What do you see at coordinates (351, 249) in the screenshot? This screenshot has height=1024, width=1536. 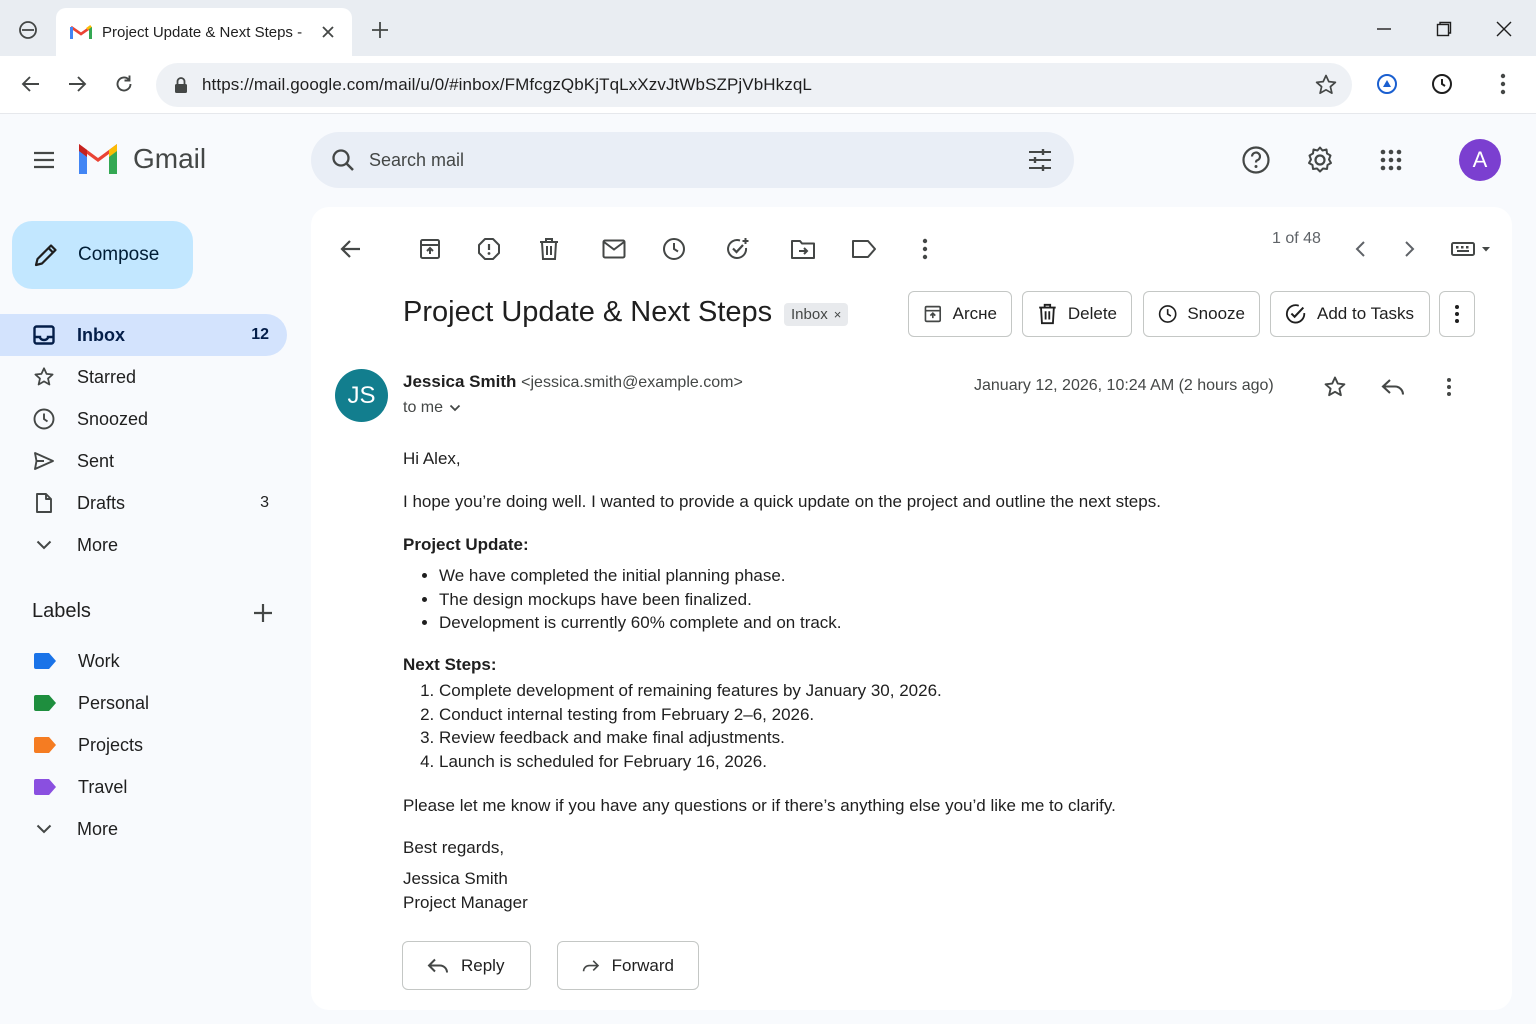 I see `back-to-inbox-icon` at bounding box center [351, 249].